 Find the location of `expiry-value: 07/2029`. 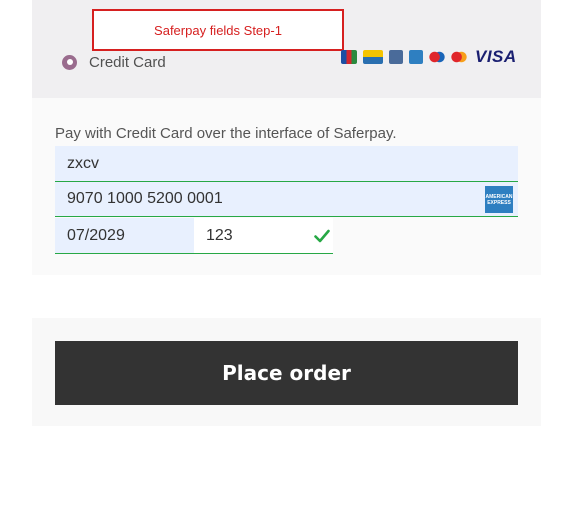

expiry-value: 07/2029 is located at coordinates (96, 235).